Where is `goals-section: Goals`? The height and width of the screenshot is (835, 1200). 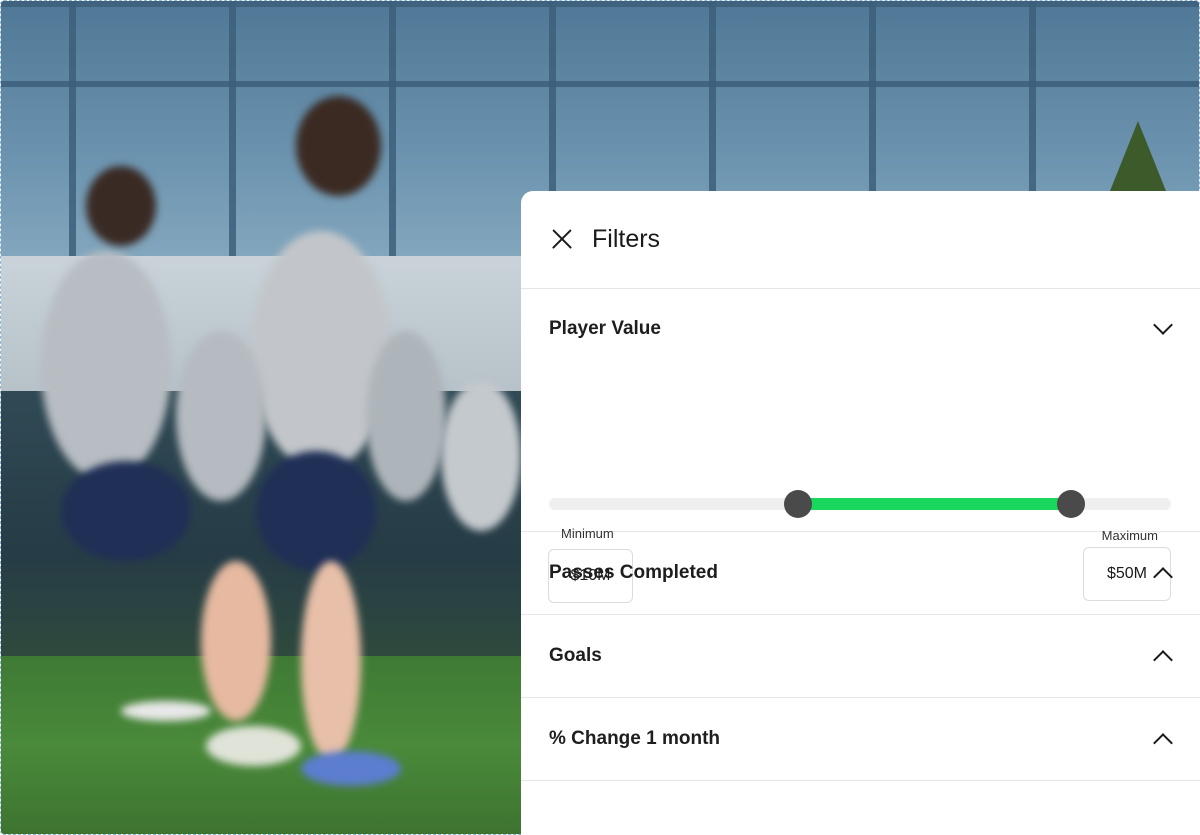
goals-section: Goals is located at coordinates (860, 656).